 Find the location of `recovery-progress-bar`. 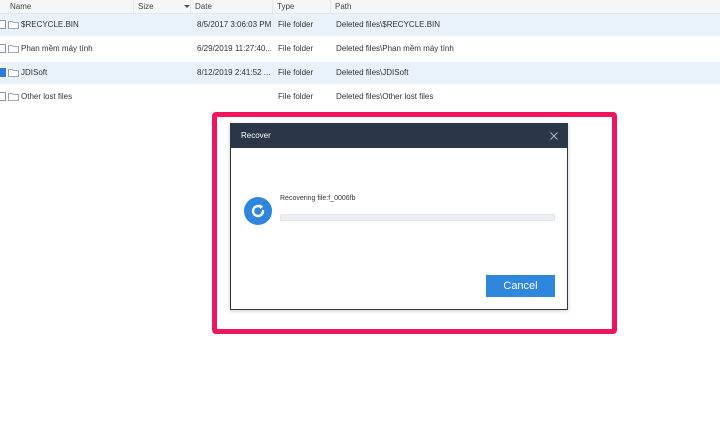

recovery-progress-bar is located at coordinates (417, 217).